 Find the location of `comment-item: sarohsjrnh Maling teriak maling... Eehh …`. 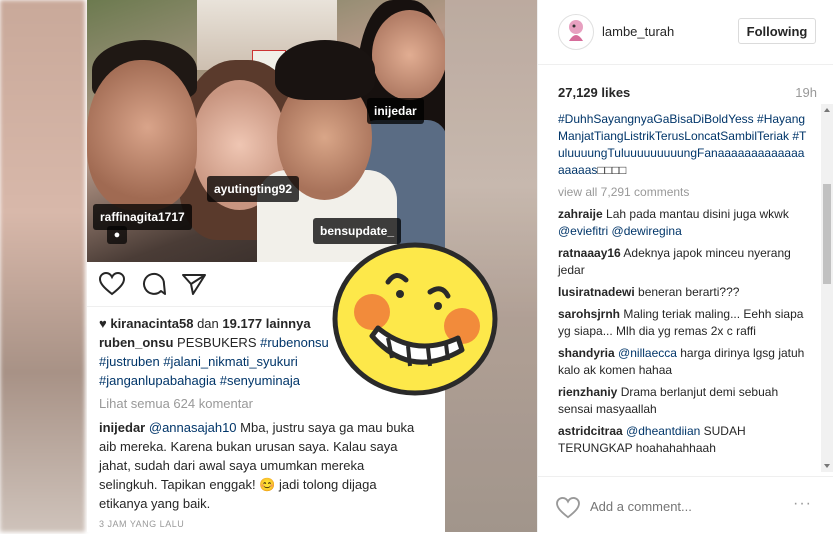

comment-item: sarohsjrnh Maling teriak maling... Eehh … is located at coordinates (681, 322).